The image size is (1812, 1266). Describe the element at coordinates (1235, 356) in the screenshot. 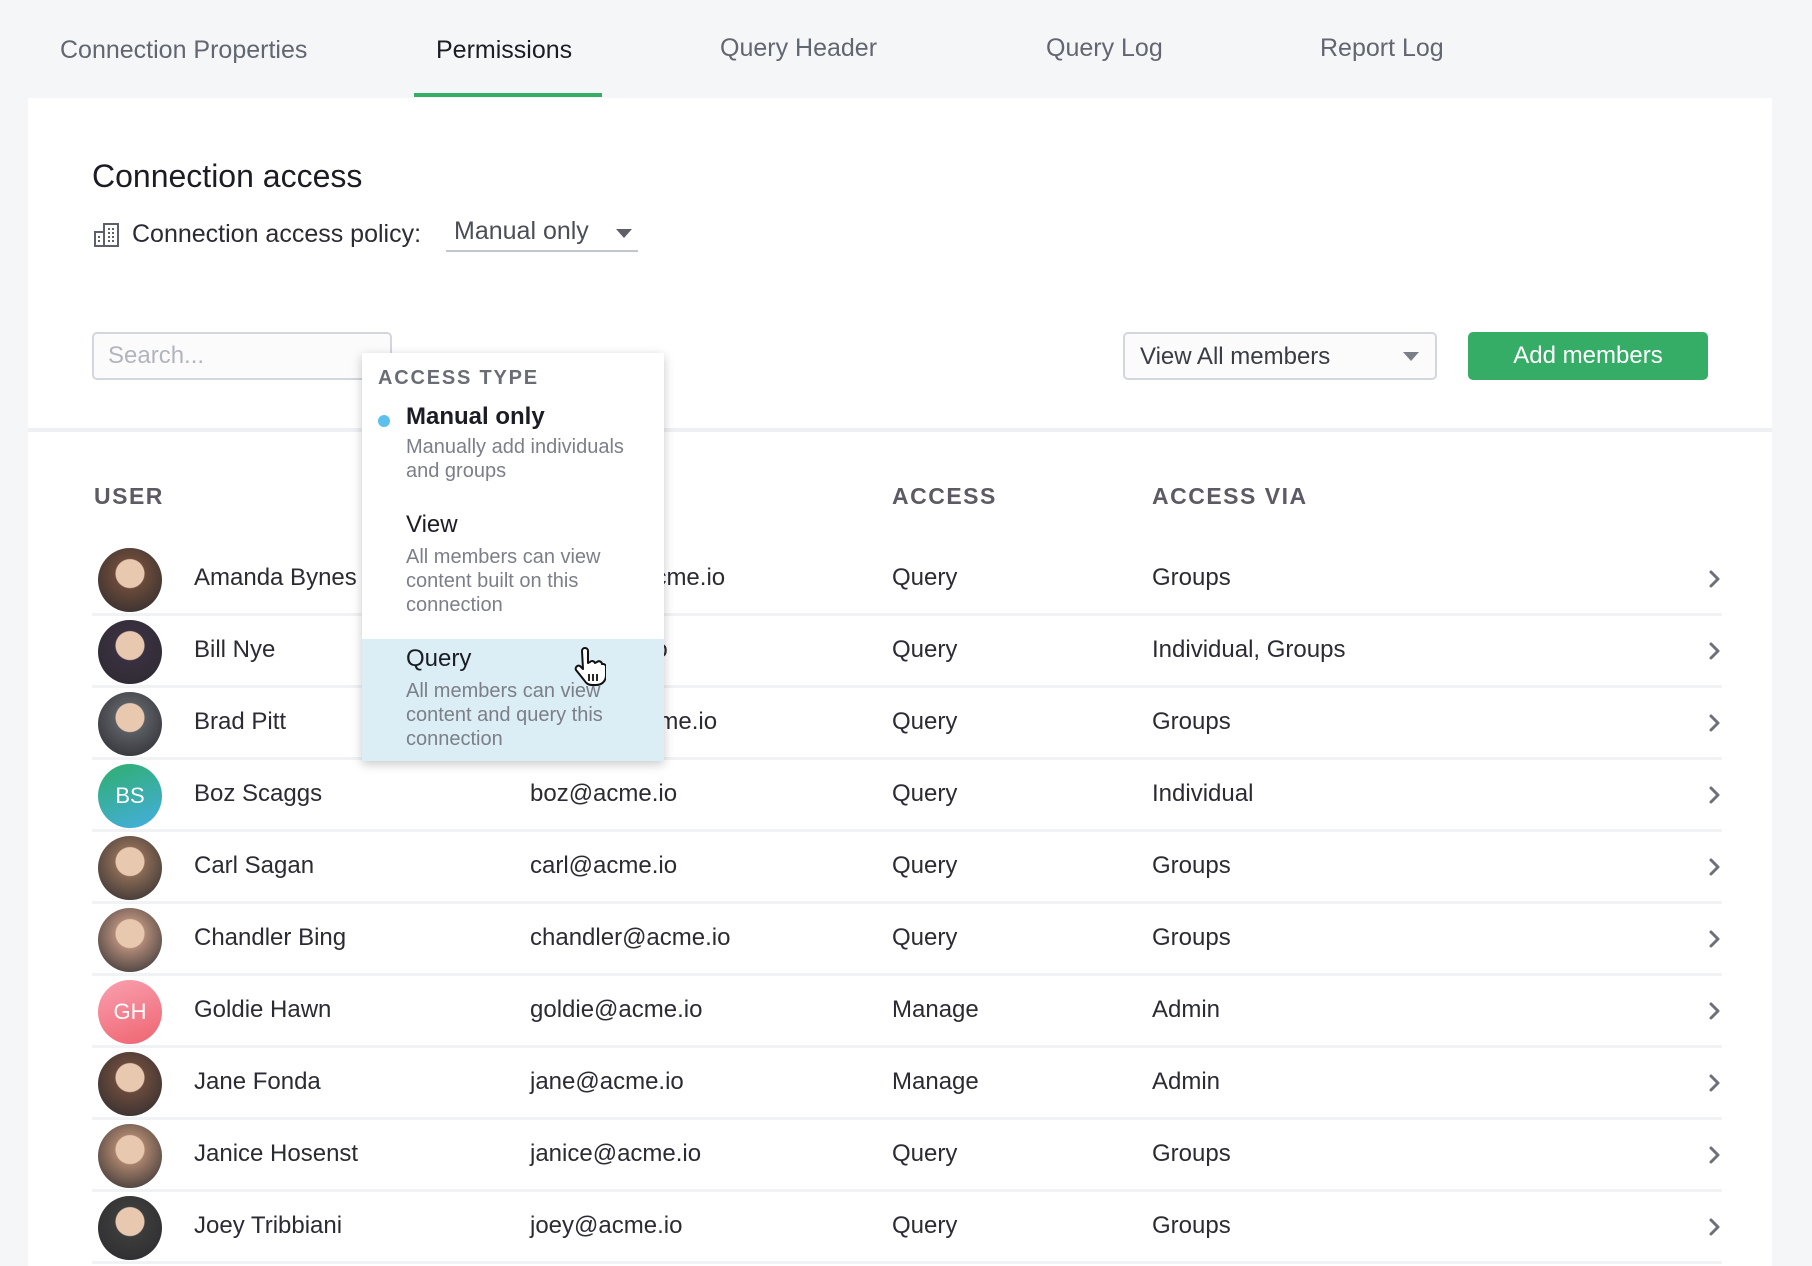

I see `members-filter-value: View All members` at that location.